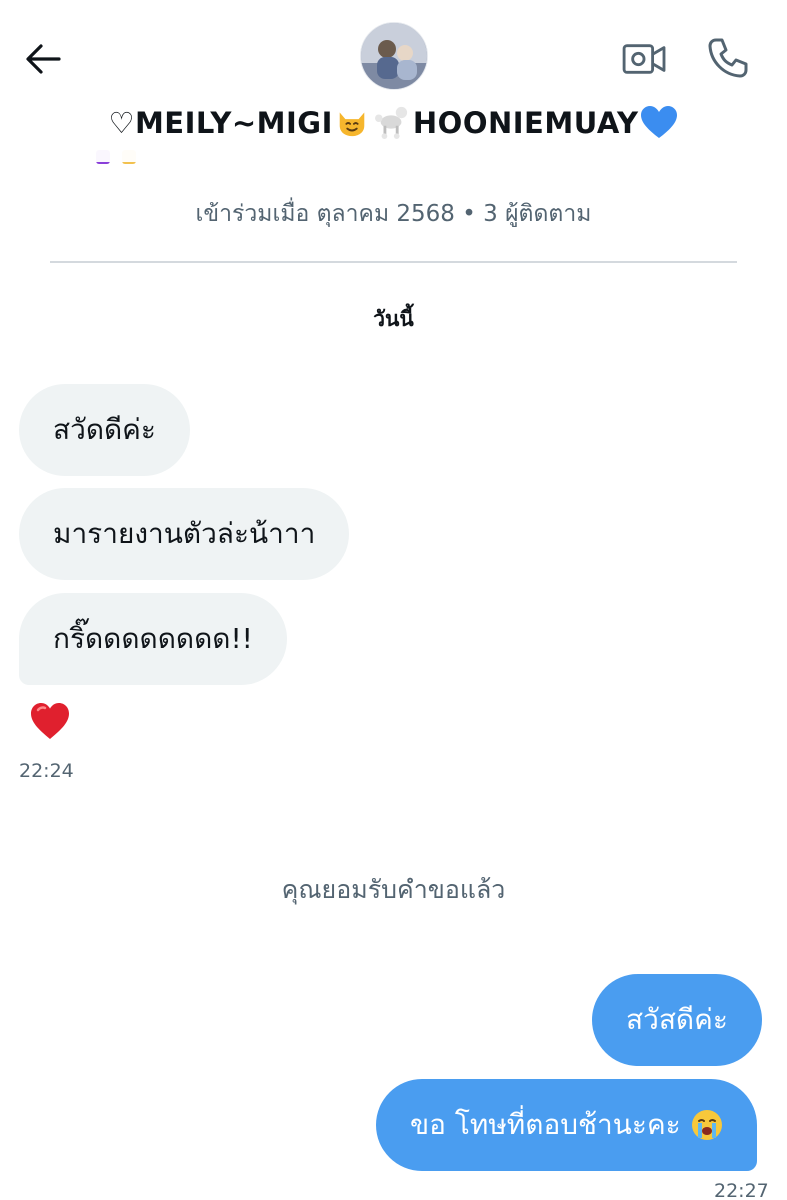  Describe the element at coordinates (391, 122) in the screenshot. I see `poodle-icon` at that location.